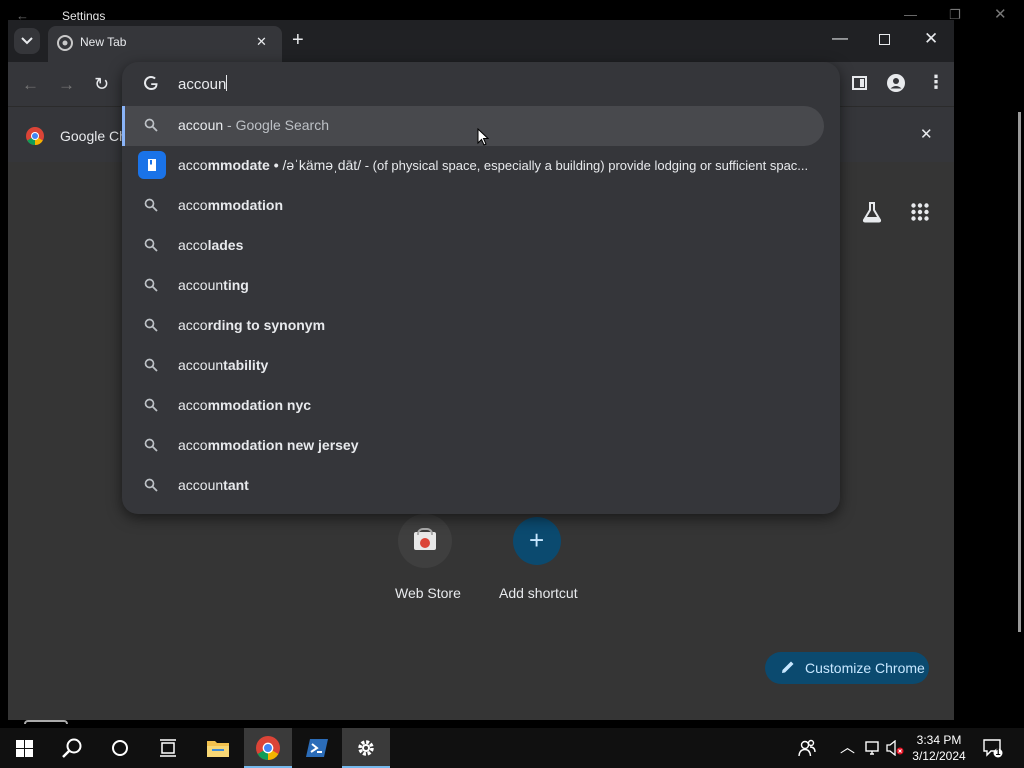  I want to click on shortcut-label: Web Store, so click(428, 593).